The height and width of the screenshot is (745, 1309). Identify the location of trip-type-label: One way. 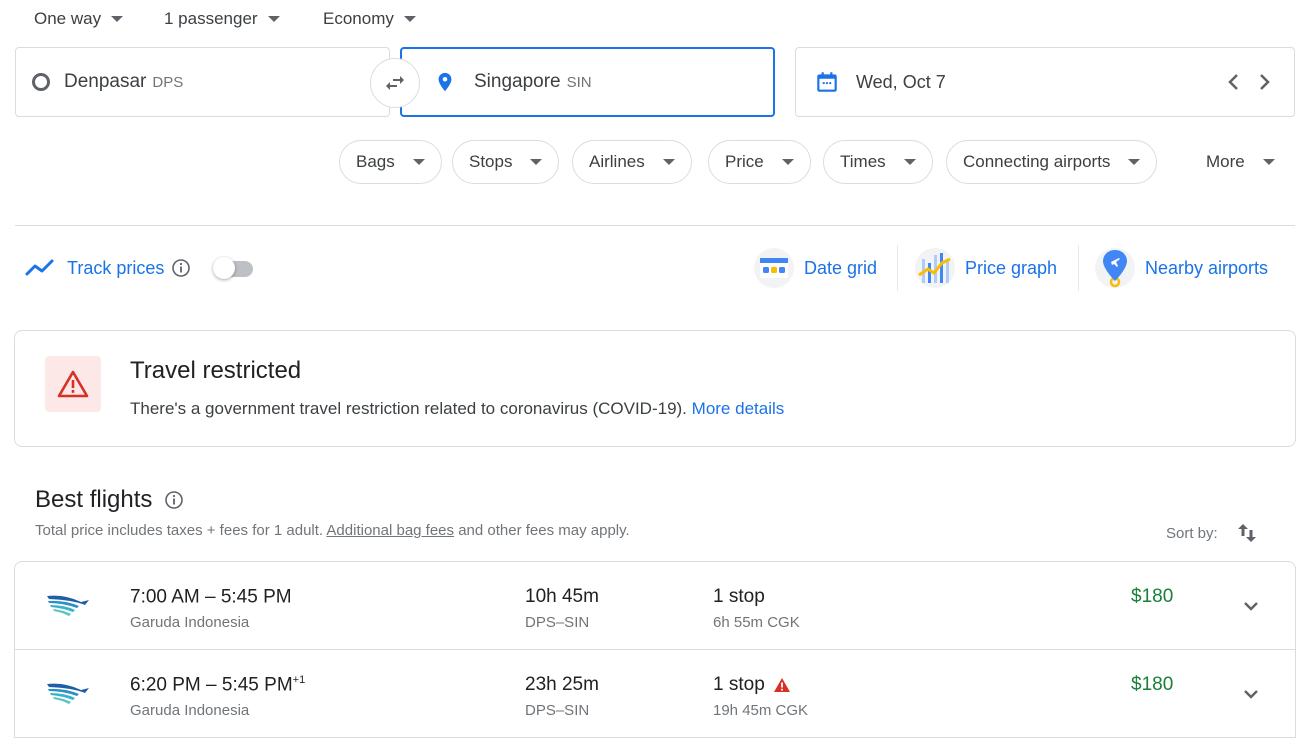
(68, 18).